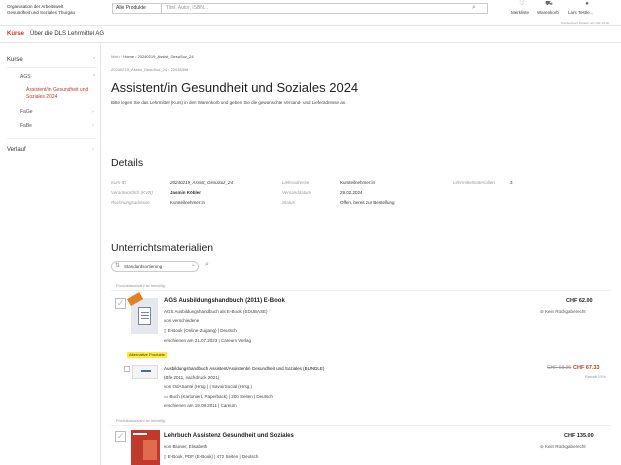 This screenshot has height=465, width=621. I want to click on product-author: von verschiedene, so click(182, 320).